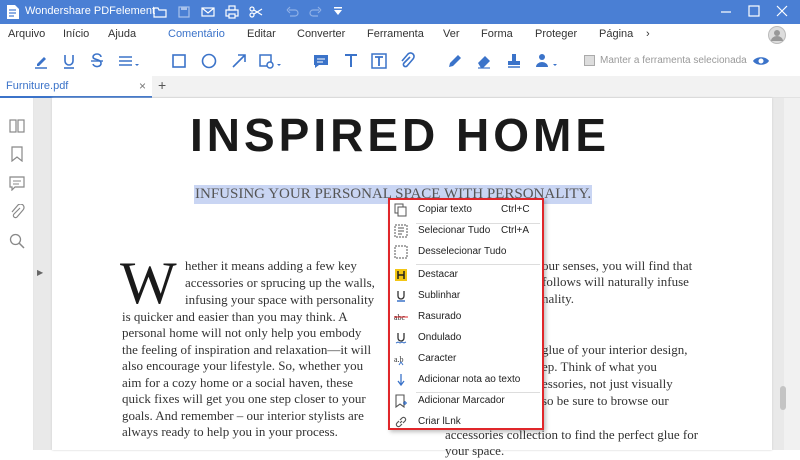 This screenshot has height=460, width=800. Describe the element at coordinates (399, 359) in the screenshot. I see `svg-text: a.b` at that location.